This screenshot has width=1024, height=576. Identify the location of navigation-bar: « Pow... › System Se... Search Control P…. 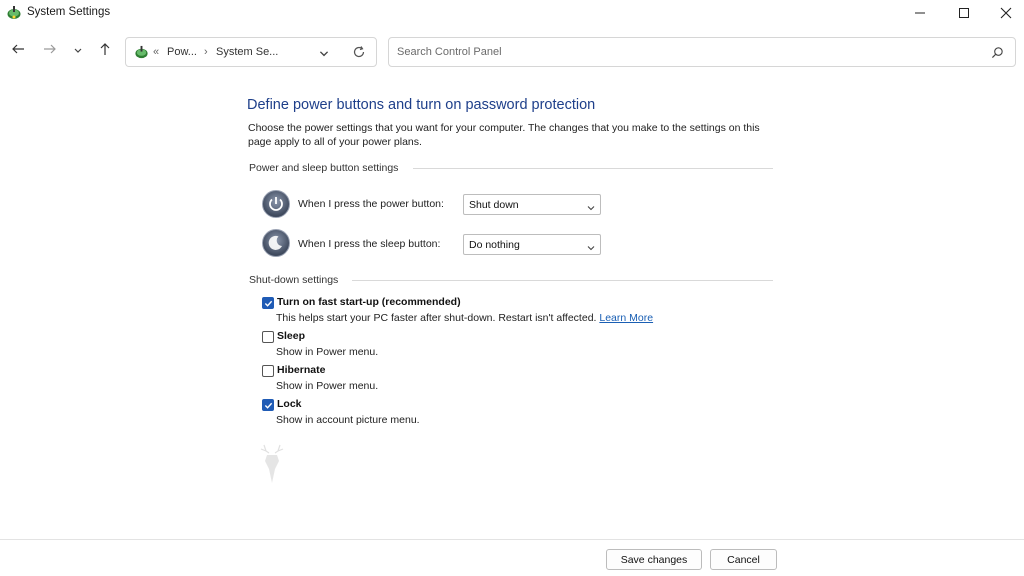
(512, 51).